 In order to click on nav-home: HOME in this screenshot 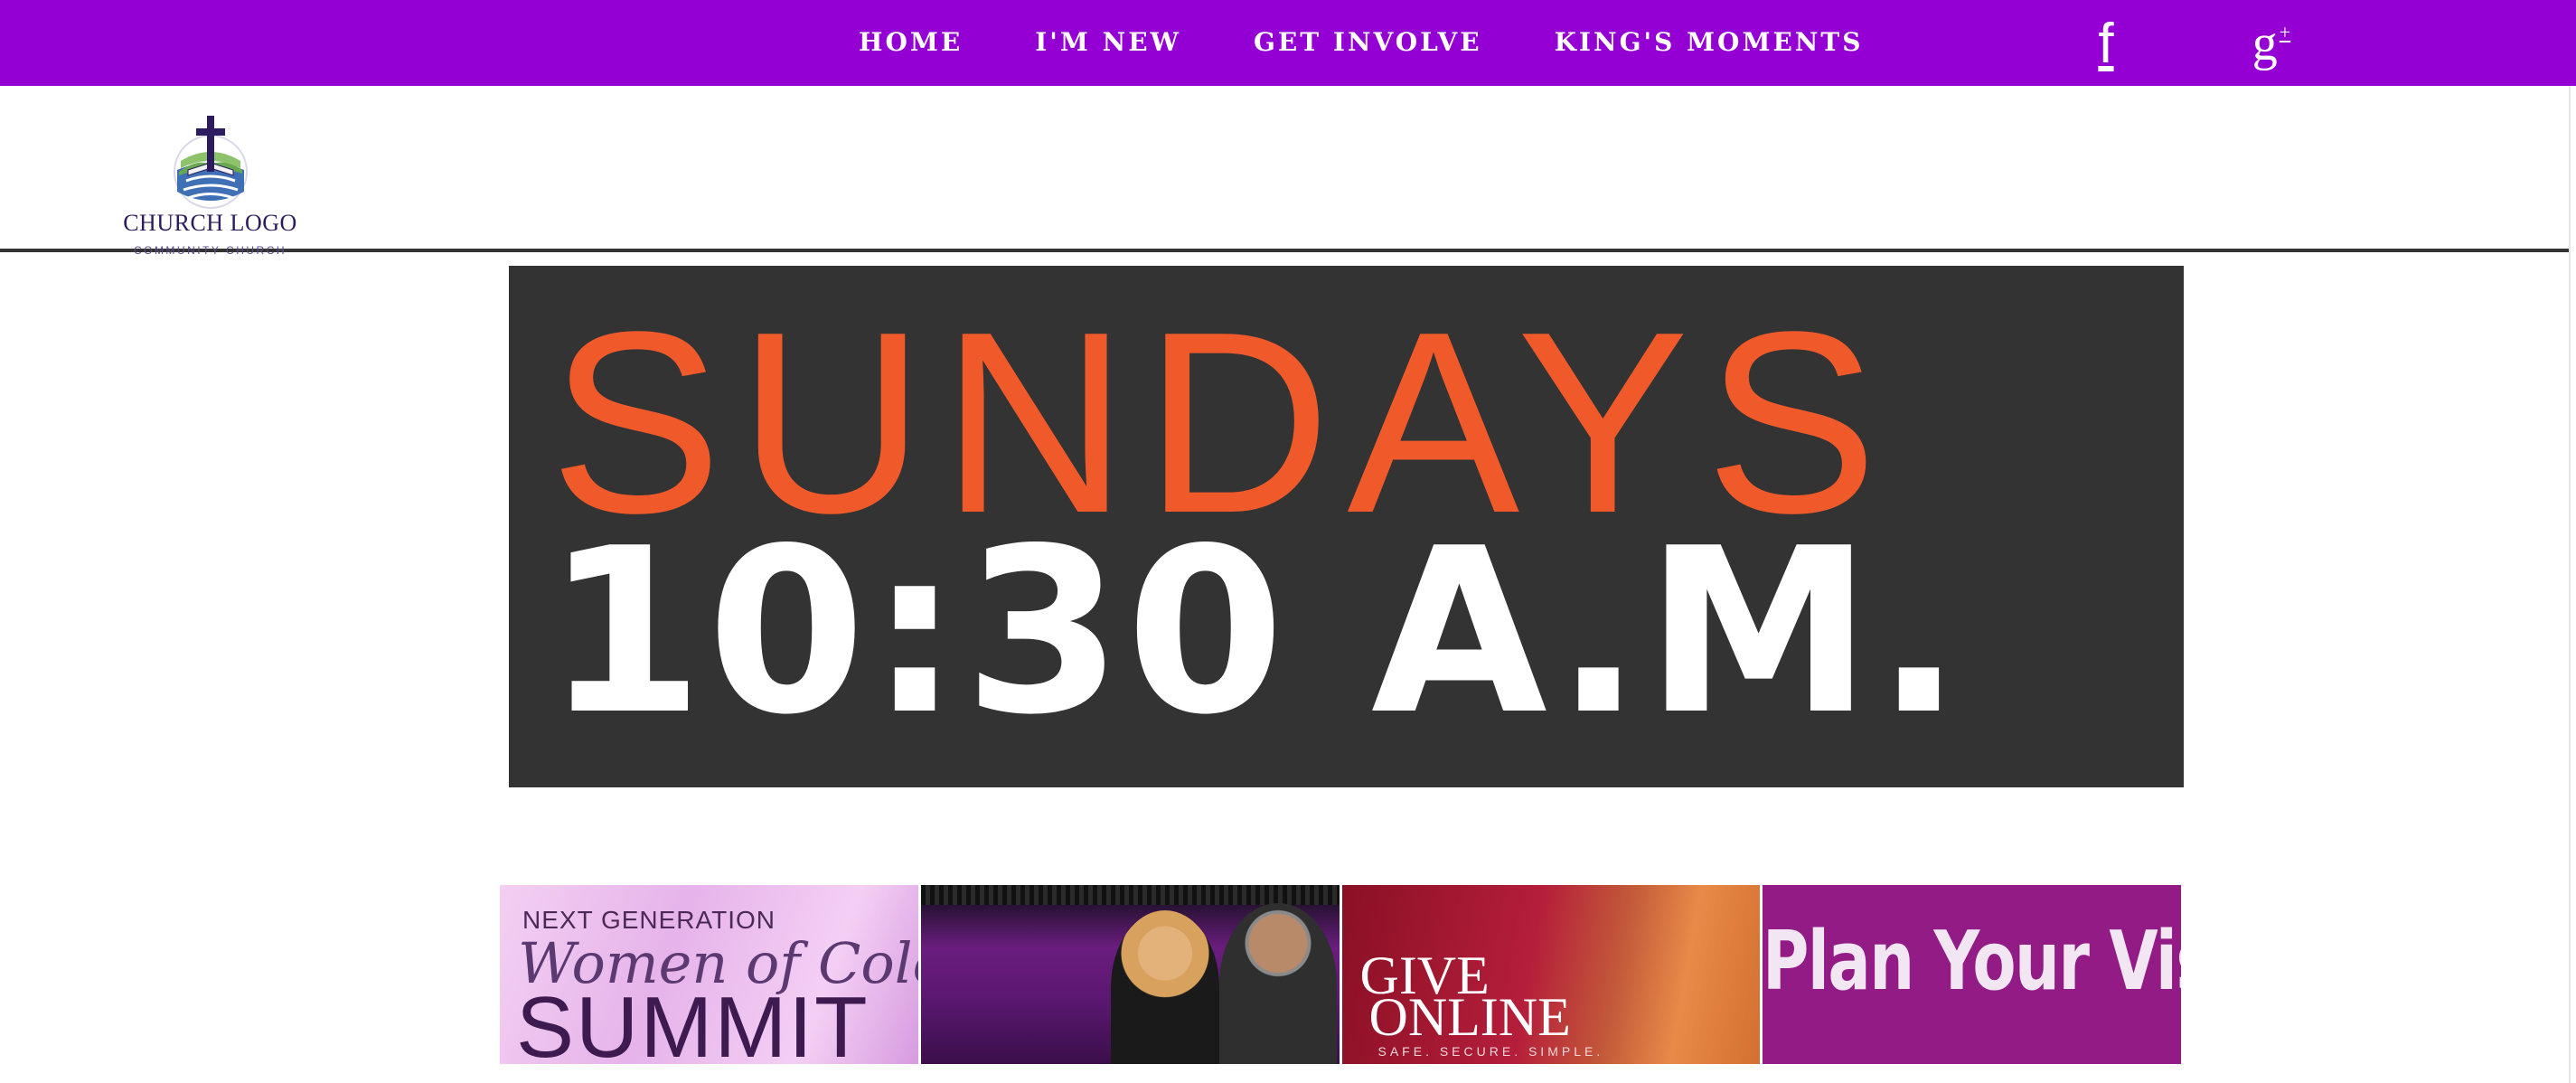, I will do `click(911, 42)`.